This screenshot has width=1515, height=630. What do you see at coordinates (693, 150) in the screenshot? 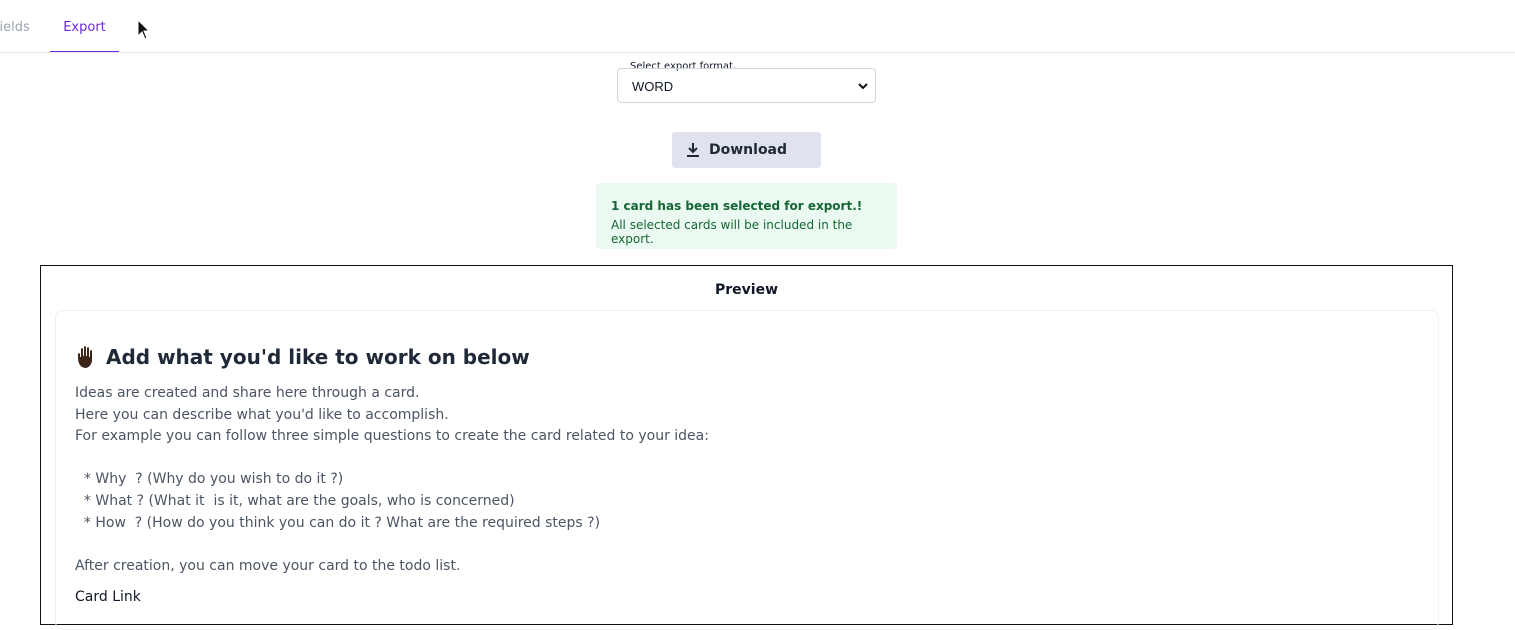
I see `download-icon` at bounding box center [693, 150].